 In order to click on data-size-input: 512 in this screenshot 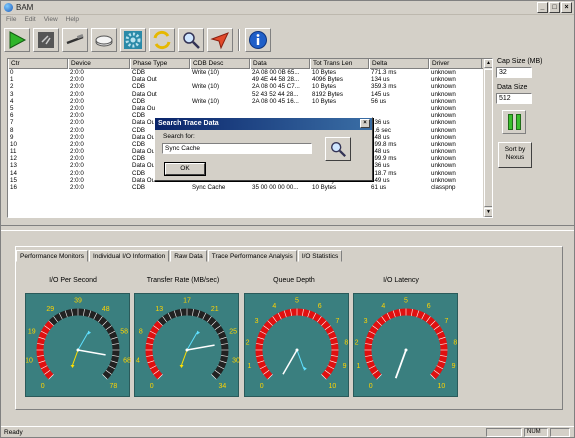, I will do `click(514, 98)`.